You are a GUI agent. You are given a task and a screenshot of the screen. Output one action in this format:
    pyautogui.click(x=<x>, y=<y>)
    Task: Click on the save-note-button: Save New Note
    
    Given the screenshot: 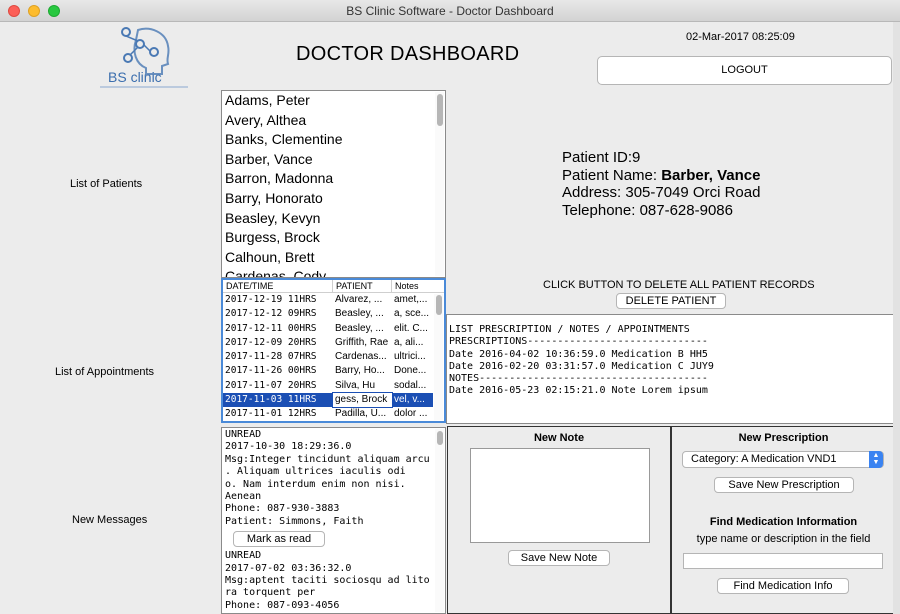 What is the action you would take?
    pyautogui.click(x=559, y=558)
    